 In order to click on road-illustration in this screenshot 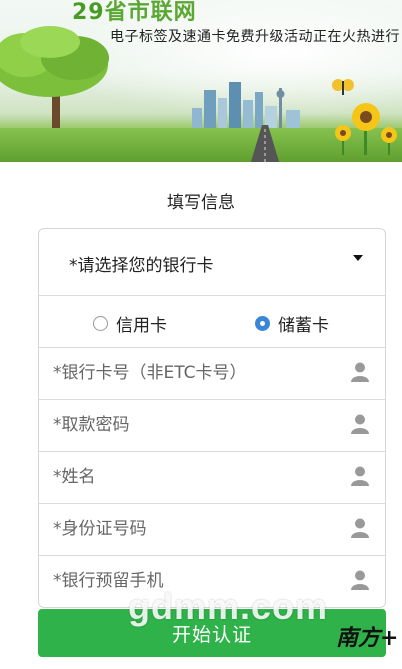, I will do `click(265, 143)`.